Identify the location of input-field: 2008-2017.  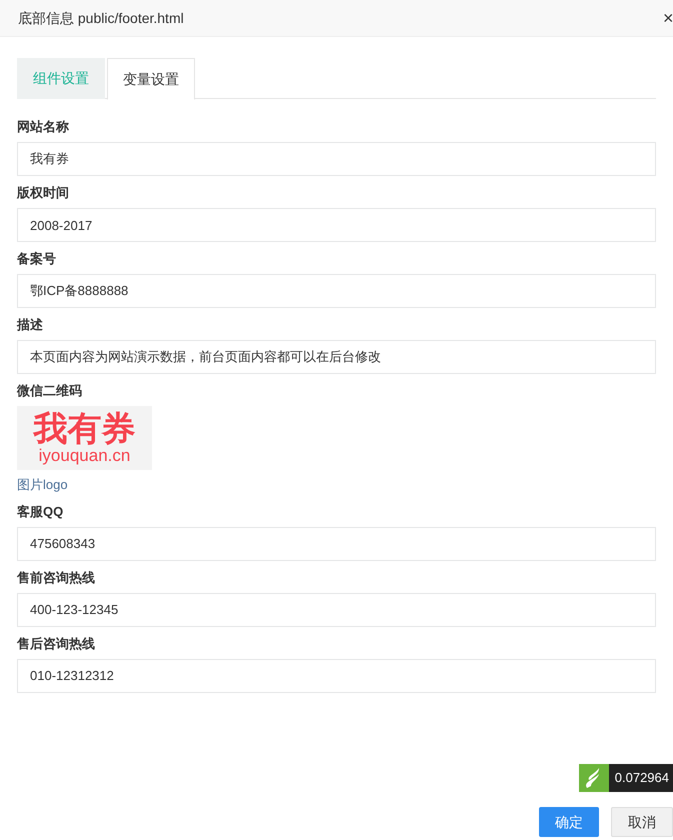
(336, 225).